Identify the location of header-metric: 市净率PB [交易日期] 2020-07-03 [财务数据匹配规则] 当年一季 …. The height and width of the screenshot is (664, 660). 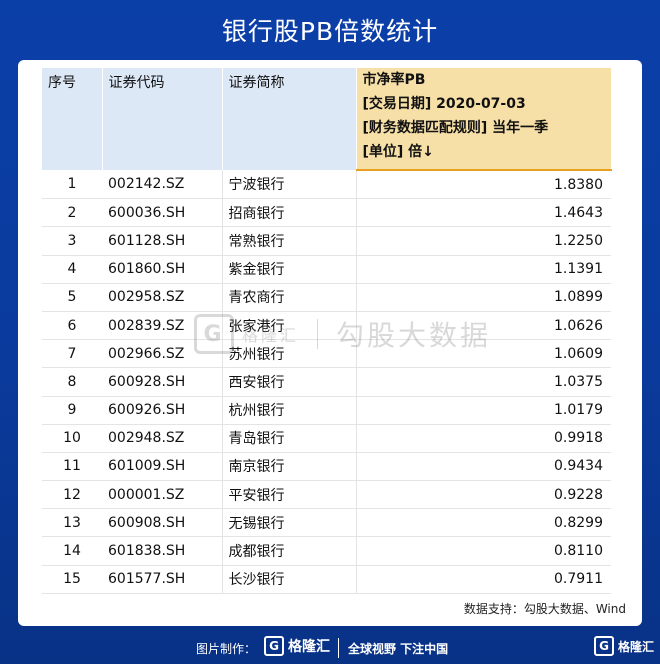
(484, 119).